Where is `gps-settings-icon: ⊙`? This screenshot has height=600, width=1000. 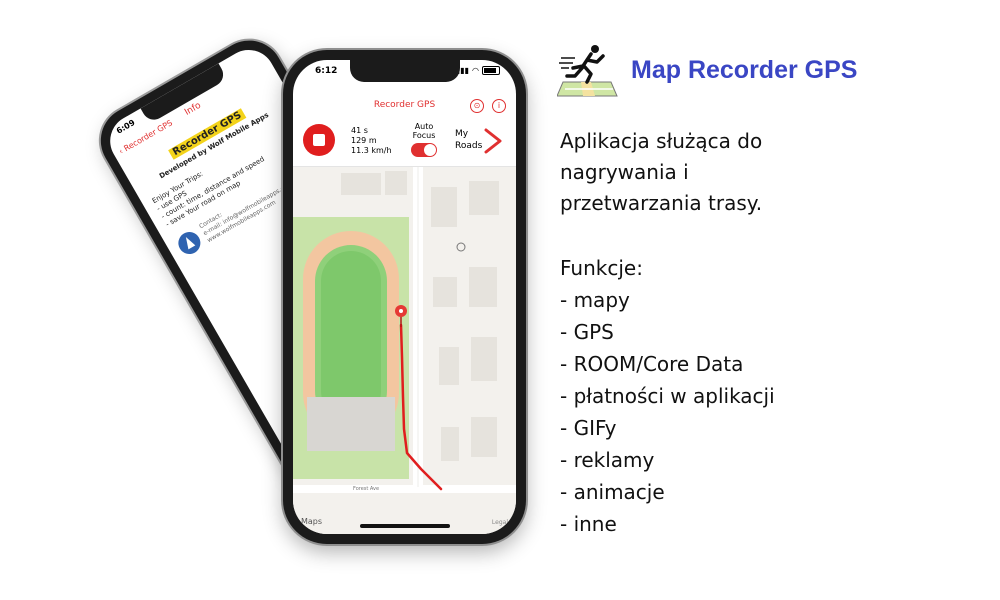
gps-settings-icon: ⊙ is located at coordinates (477, 106).